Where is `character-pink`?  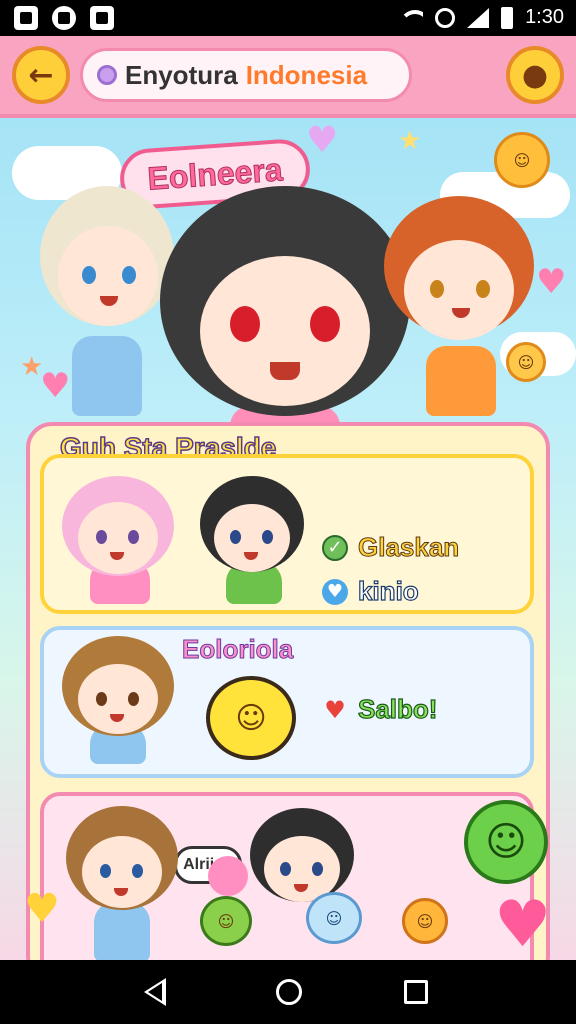
character-pink is located at coordinates (116, 541).